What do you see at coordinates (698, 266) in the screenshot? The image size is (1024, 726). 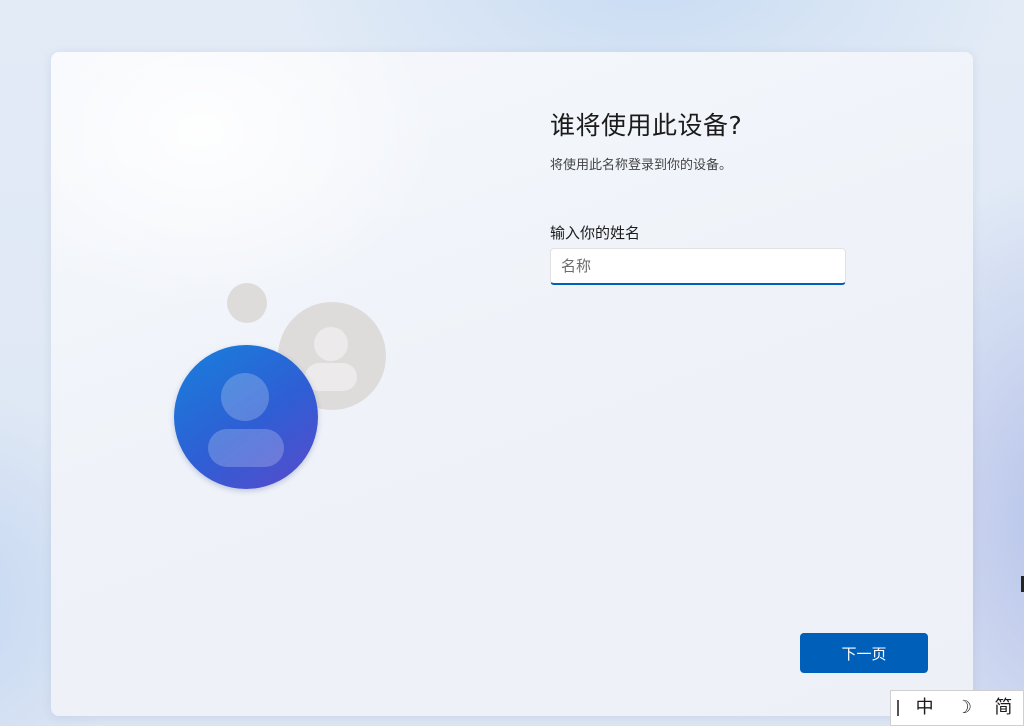 I see `name-input` at bounding box center [698, 266].